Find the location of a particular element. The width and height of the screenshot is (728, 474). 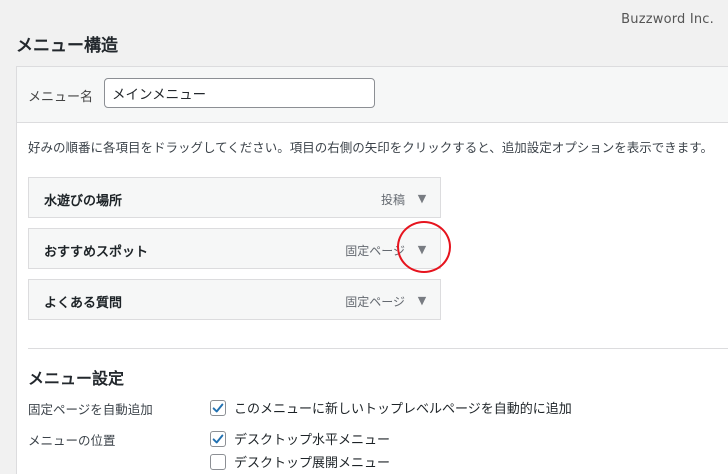

menu-item: おすすめスポット 固定ページ ▼ is located at coordinates (234, 248).